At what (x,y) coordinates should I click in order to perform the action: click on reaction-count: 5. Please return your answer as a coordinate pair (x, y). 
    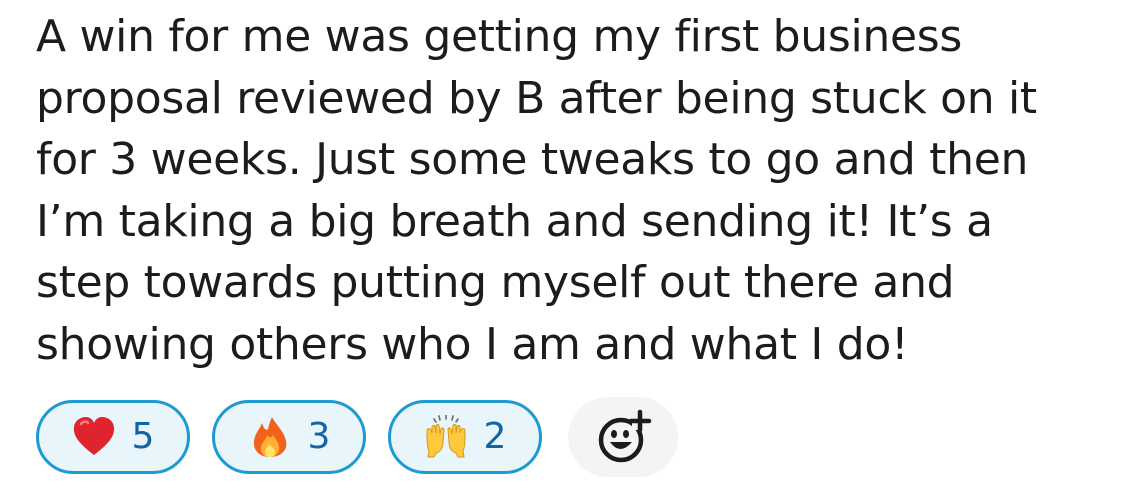
    Looking at the image, I should click on (143, 436).